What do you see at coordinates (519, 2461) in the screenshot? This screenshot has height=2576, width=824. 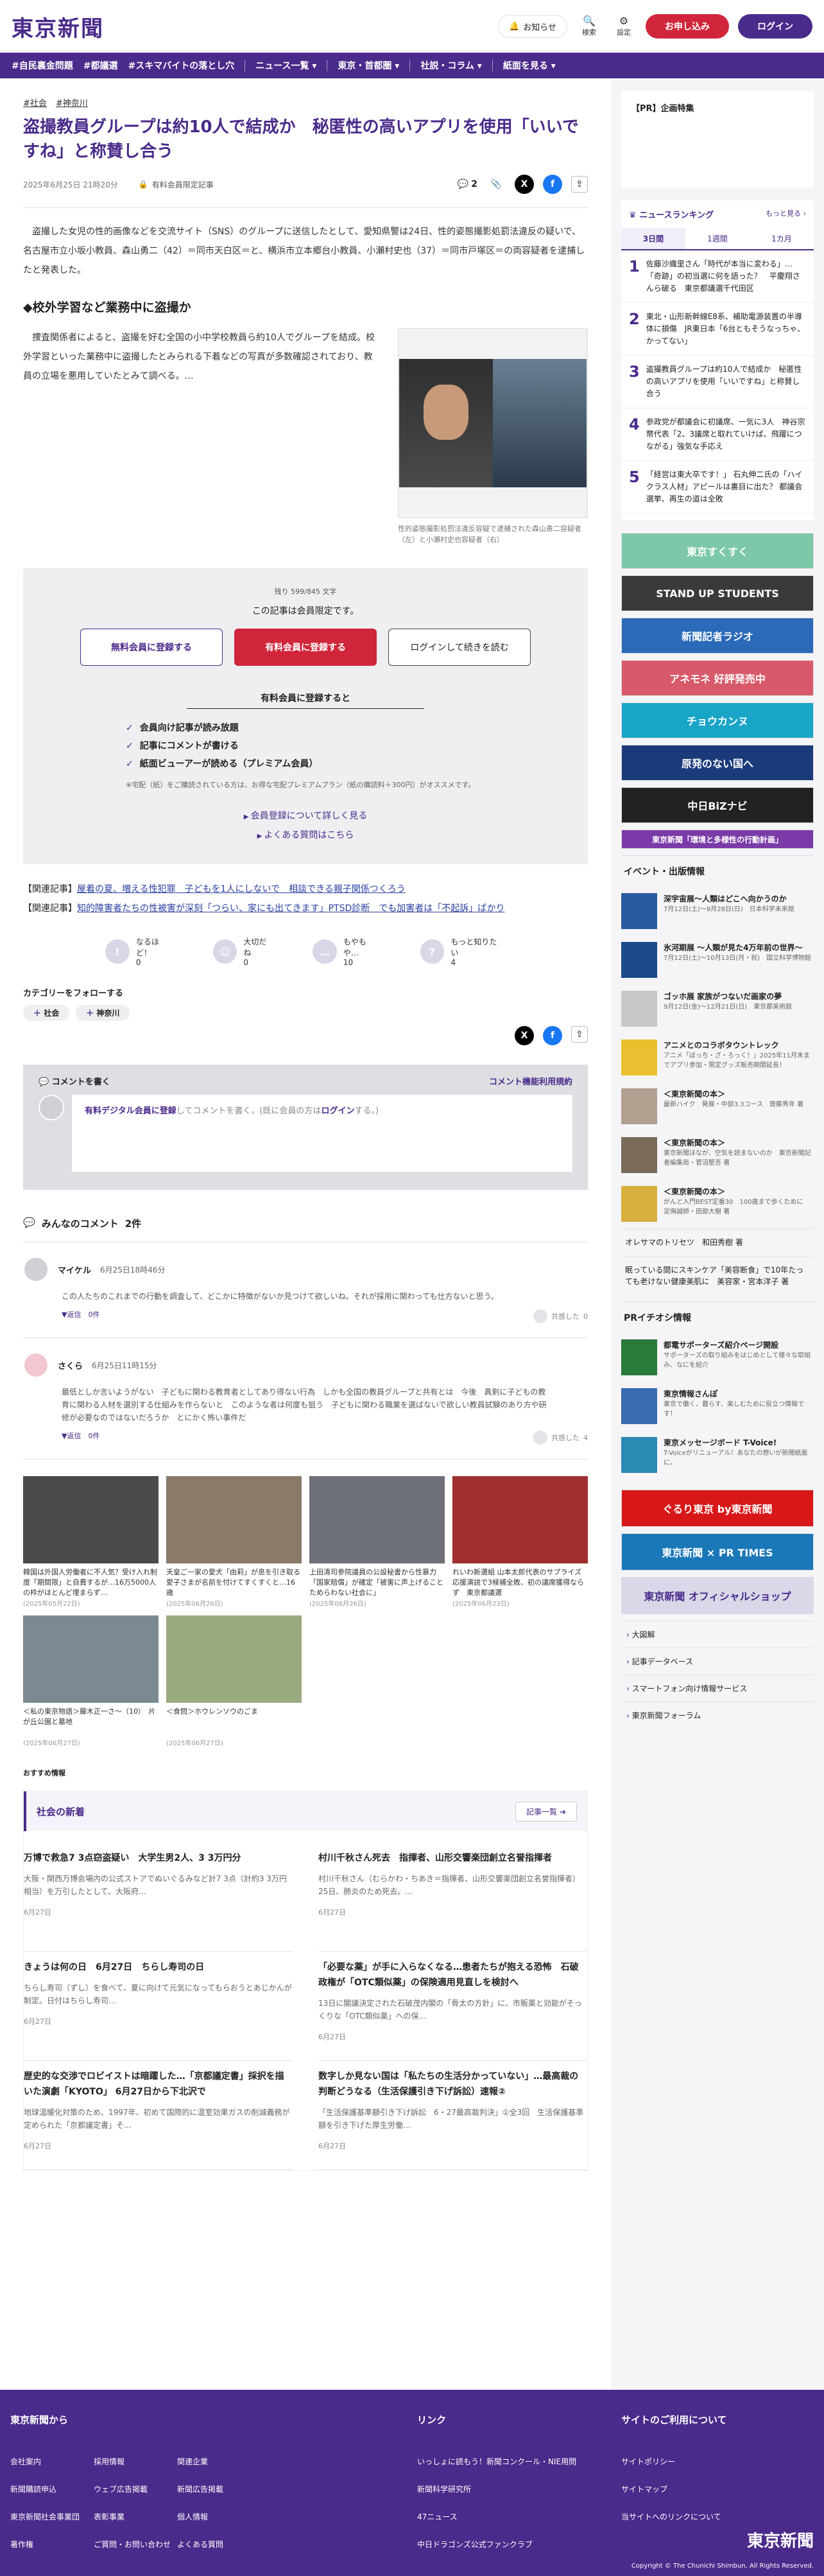 I see `footer-link: いっしょに読もう！新聞コンクール・NIE用問` at bounding box center [519, 2461].